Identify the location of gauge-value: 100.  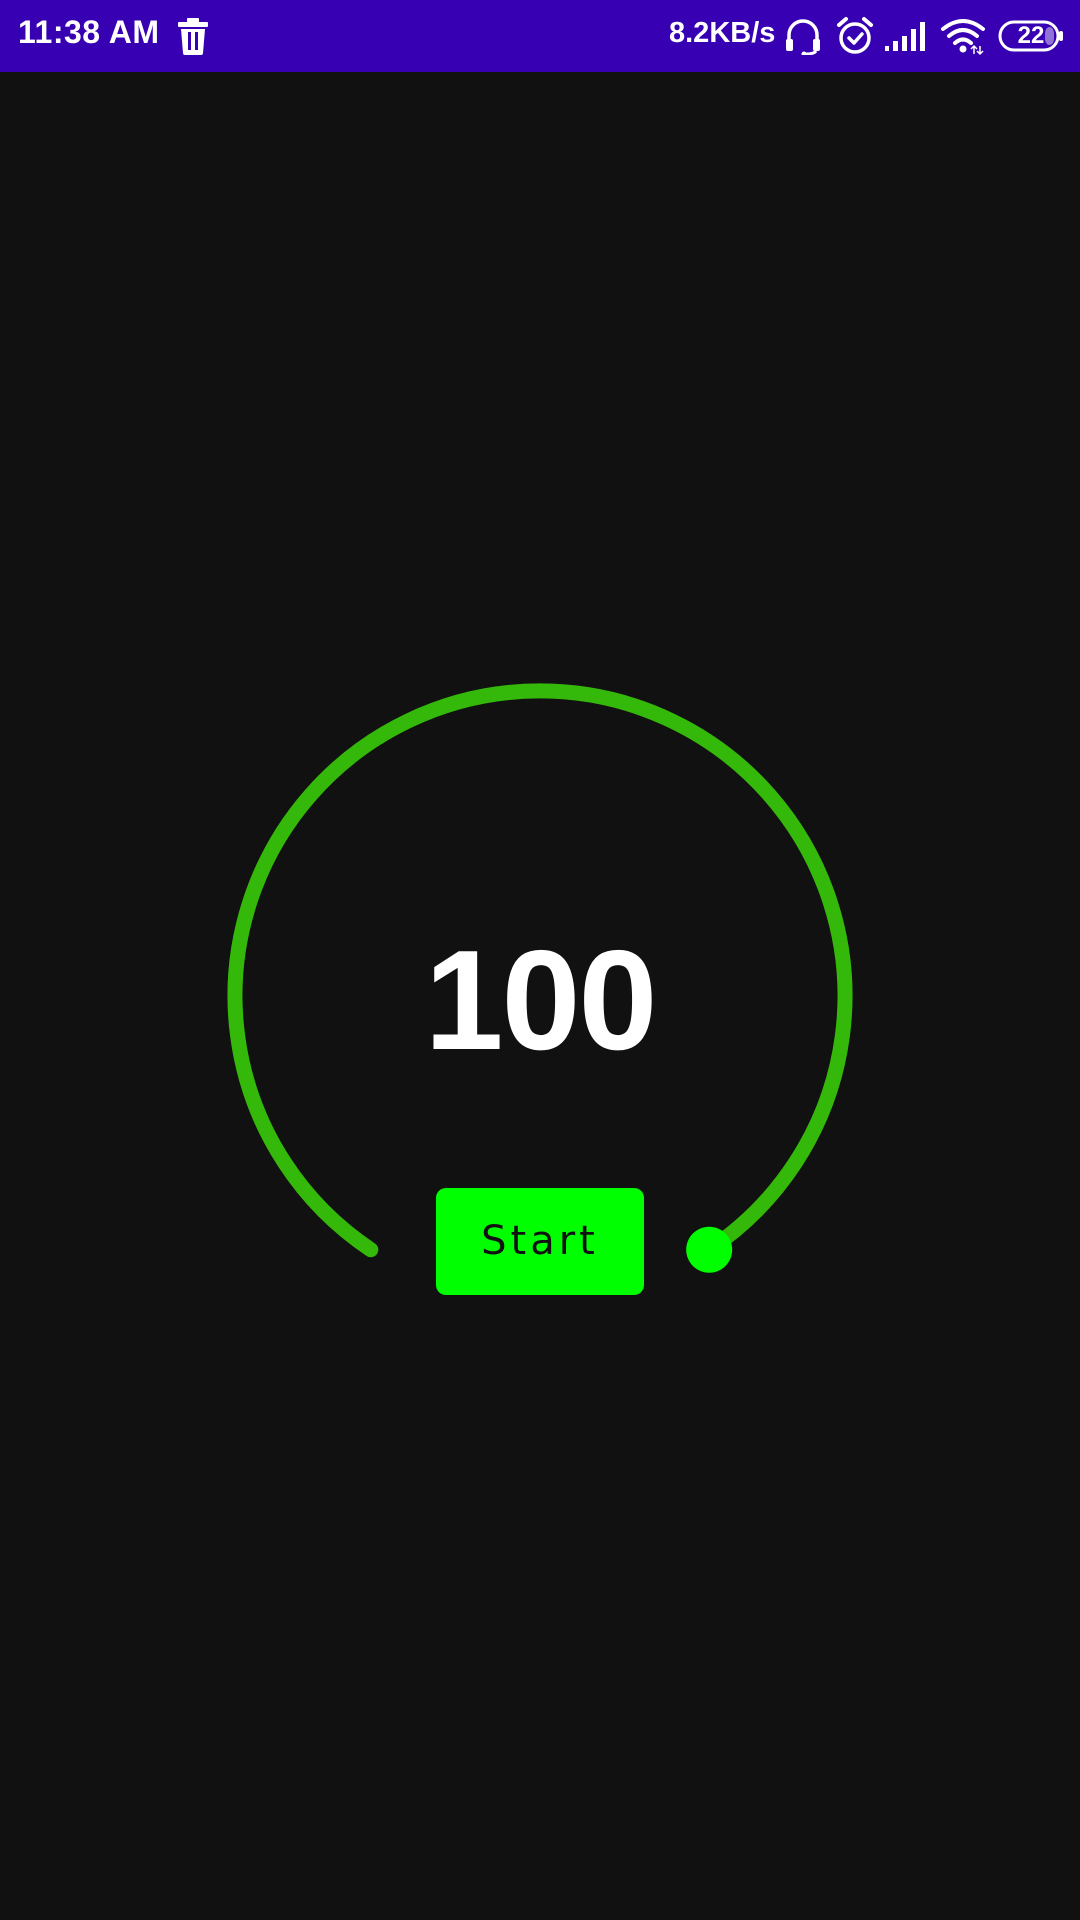
(541, 1000).